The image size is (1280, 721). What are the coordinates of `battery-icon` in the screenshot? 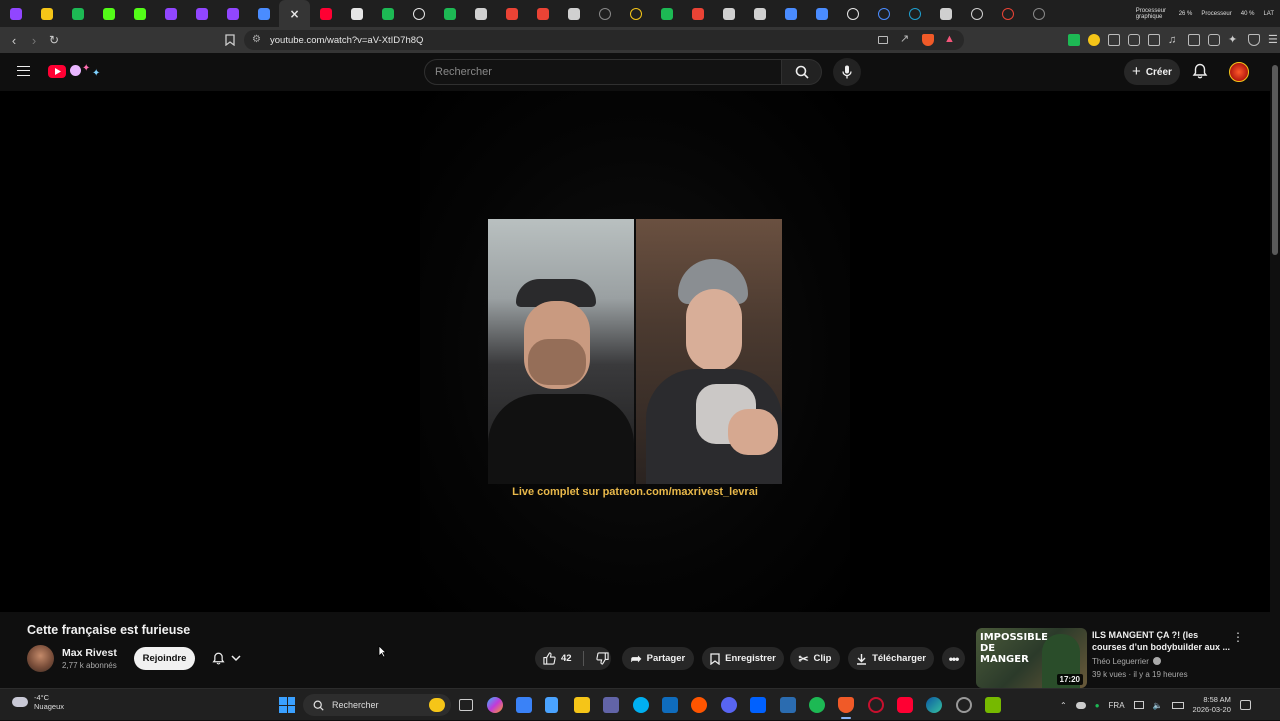 It's located at (1177, 705).